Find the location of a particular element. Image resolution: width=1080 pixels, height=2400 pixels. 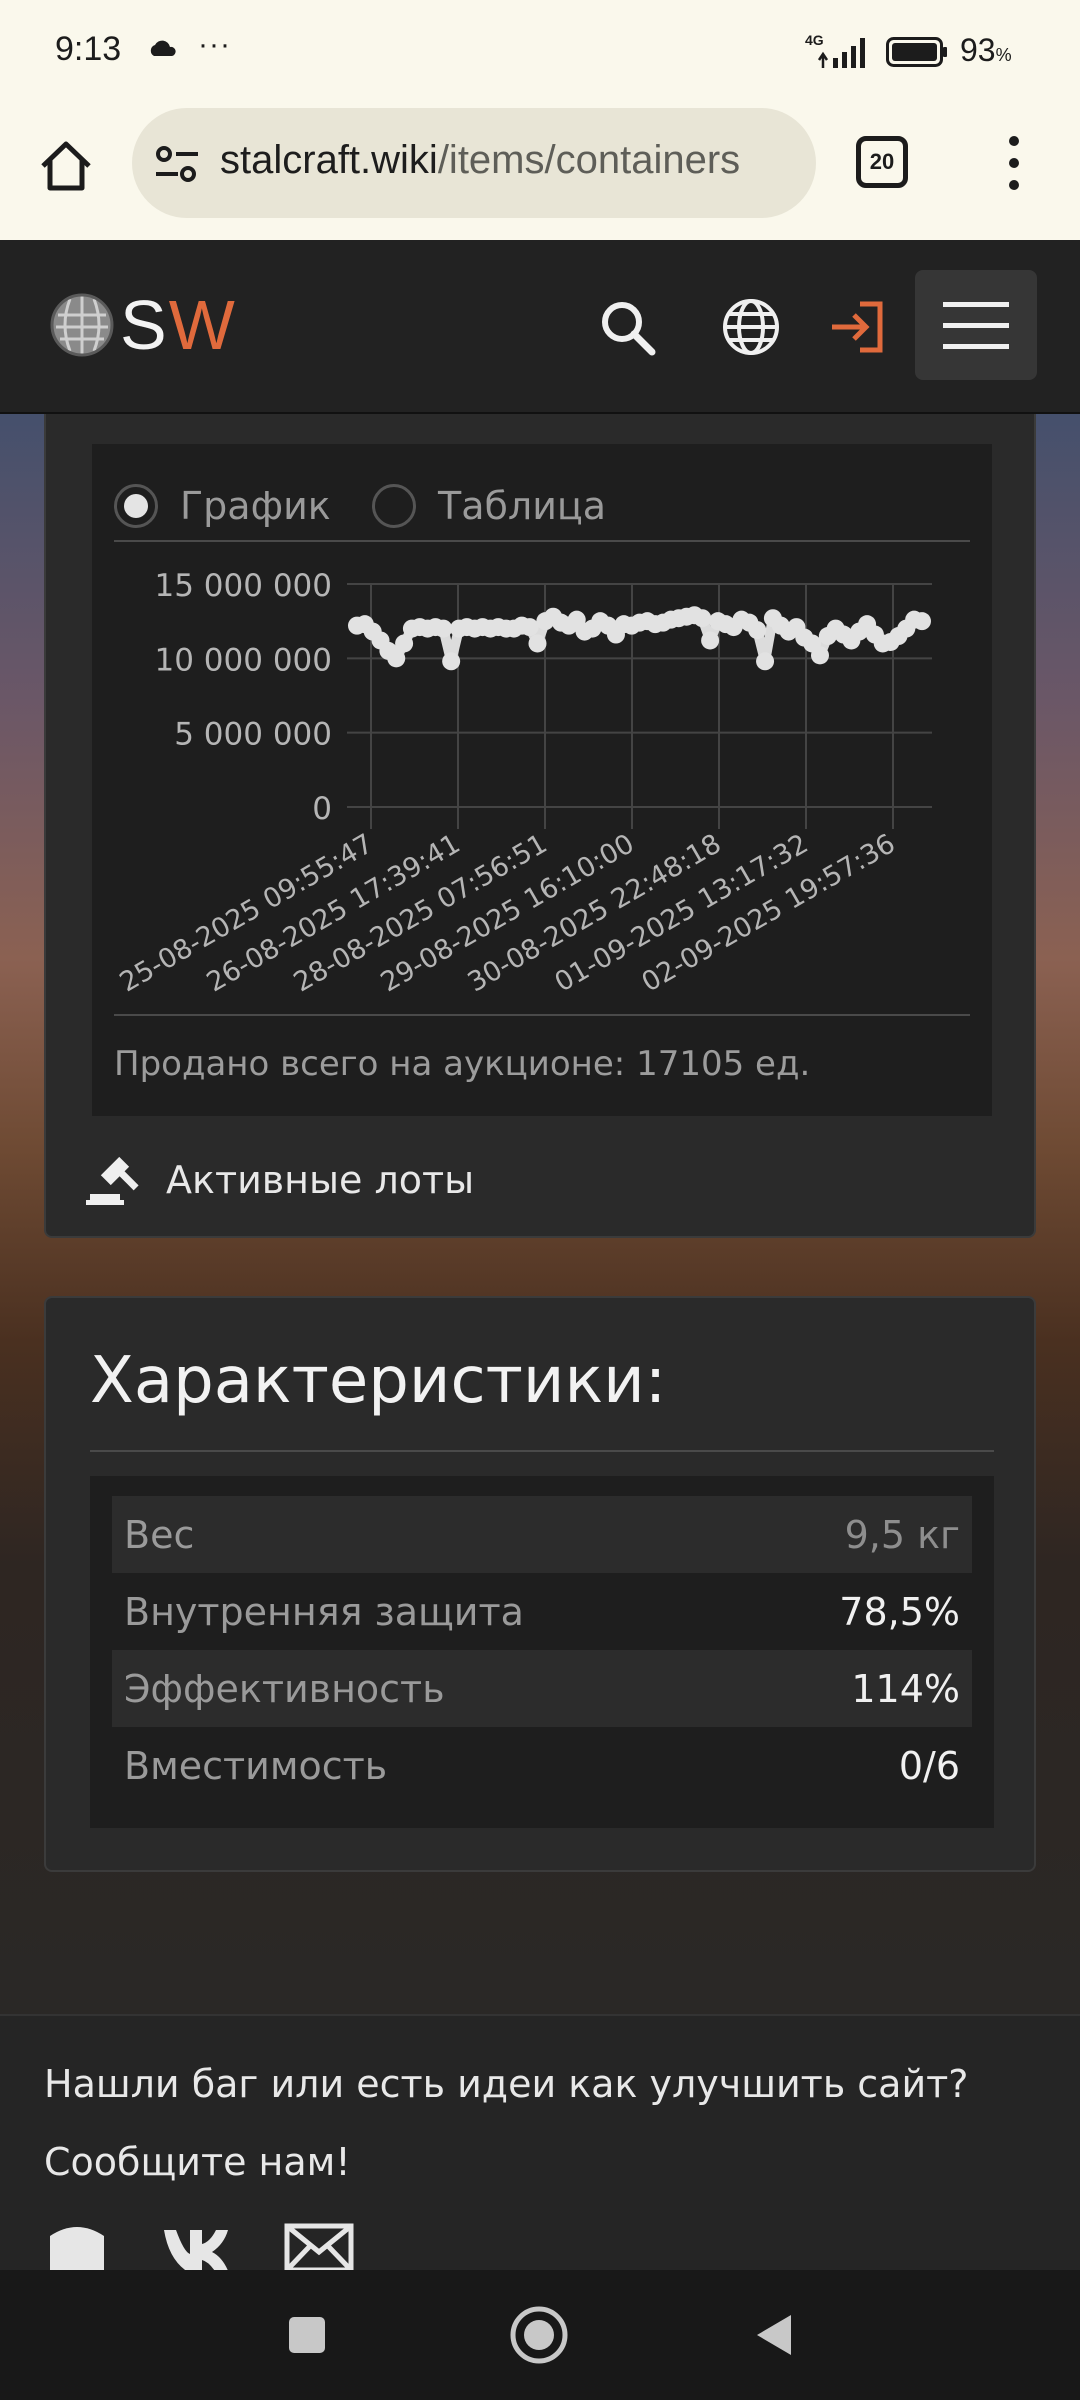

system-nav-bar is located at coordinates (540, 2335).